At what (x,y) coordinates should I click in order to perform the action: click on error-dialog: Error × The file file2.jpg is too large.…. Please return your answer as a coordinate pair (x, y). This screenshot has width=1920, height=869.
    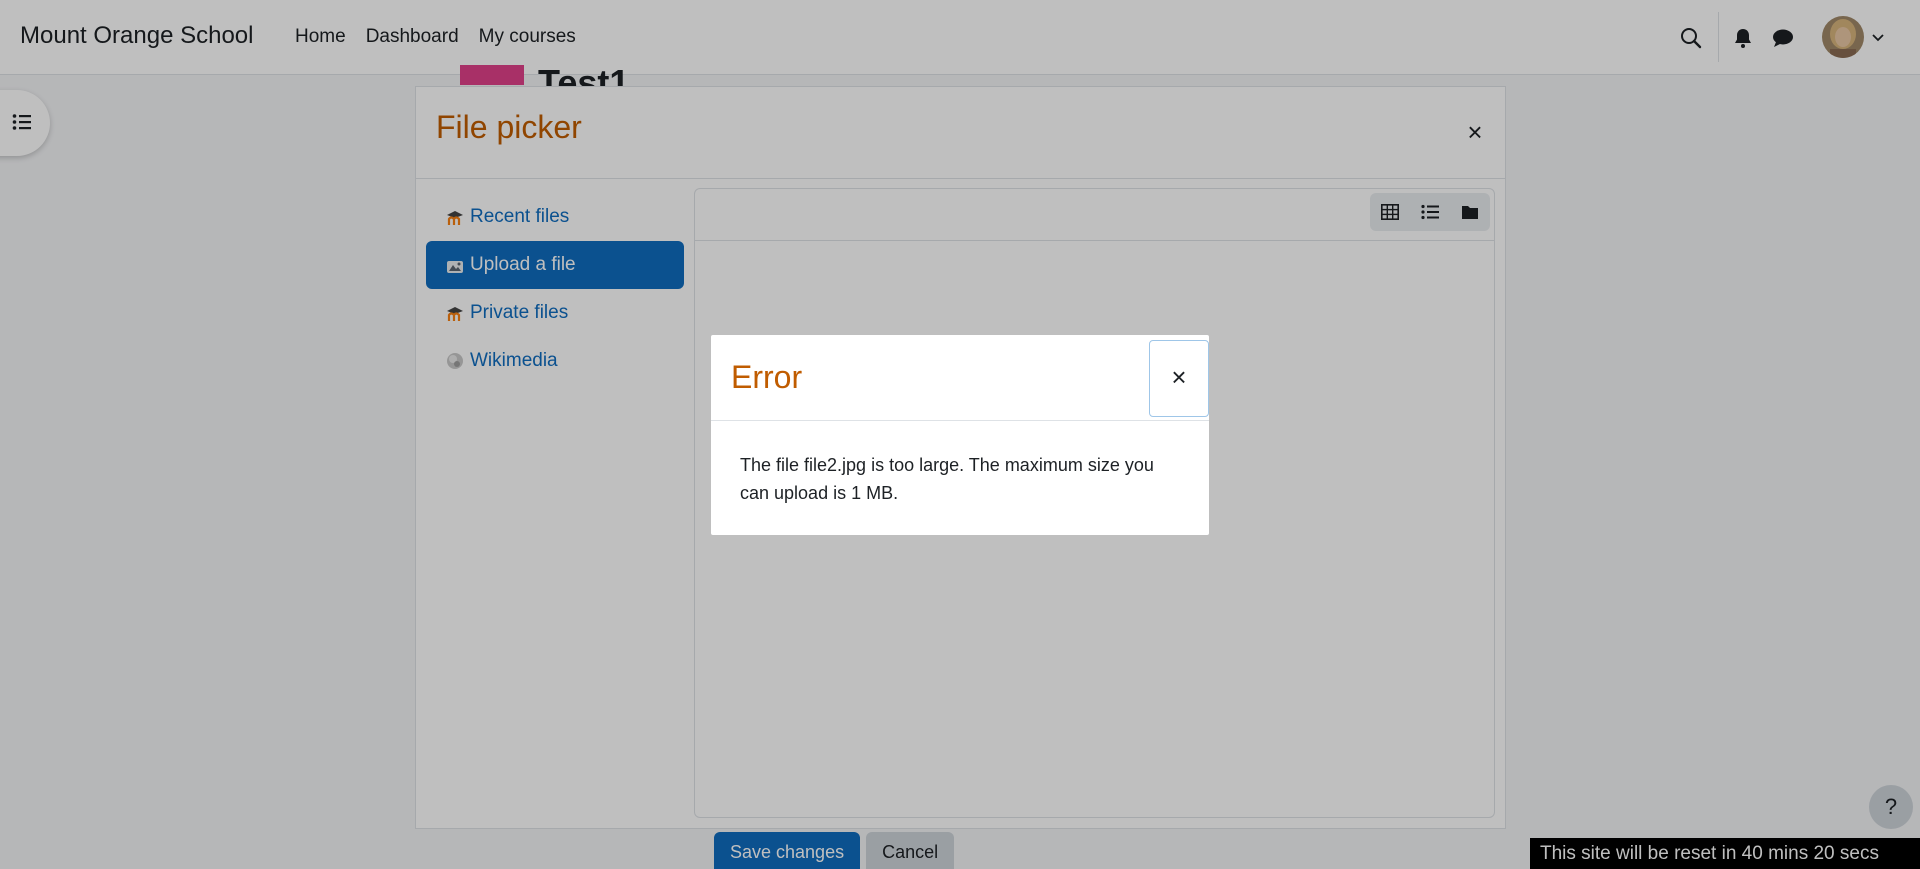
    Looking at the image, I should click on (960, 435).